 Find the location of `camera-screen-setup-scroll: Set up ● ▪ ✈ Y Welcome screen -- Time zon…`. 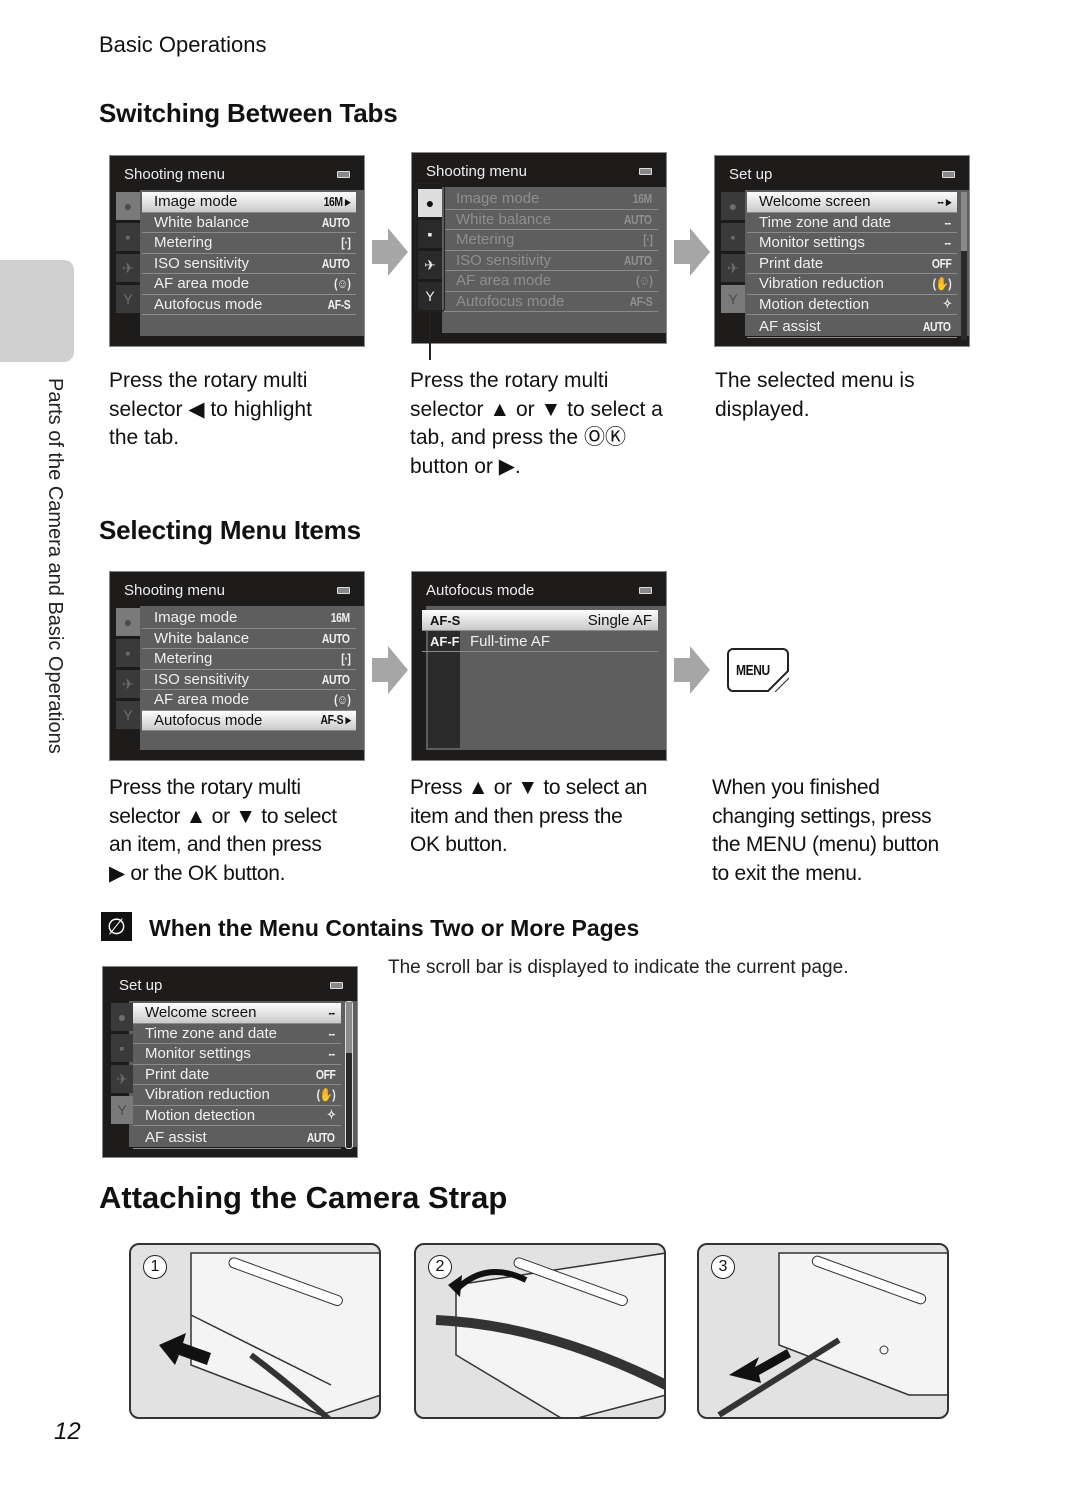

camera-screen-setup-scroll: Set up ● ▪ ✈ Y Welcome screen -- Time zon… is located at coordinates (230, 1062).